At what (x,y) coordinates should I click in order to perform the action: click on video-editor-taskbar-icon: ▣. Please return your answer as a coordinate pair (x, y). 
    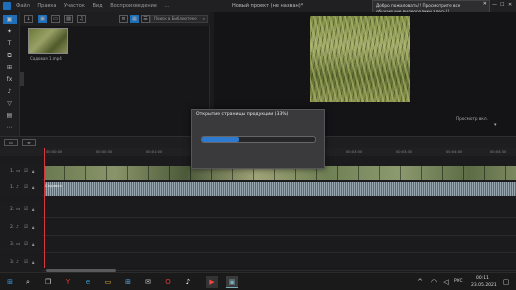
    Looking at the image, I should click on (232, 282).